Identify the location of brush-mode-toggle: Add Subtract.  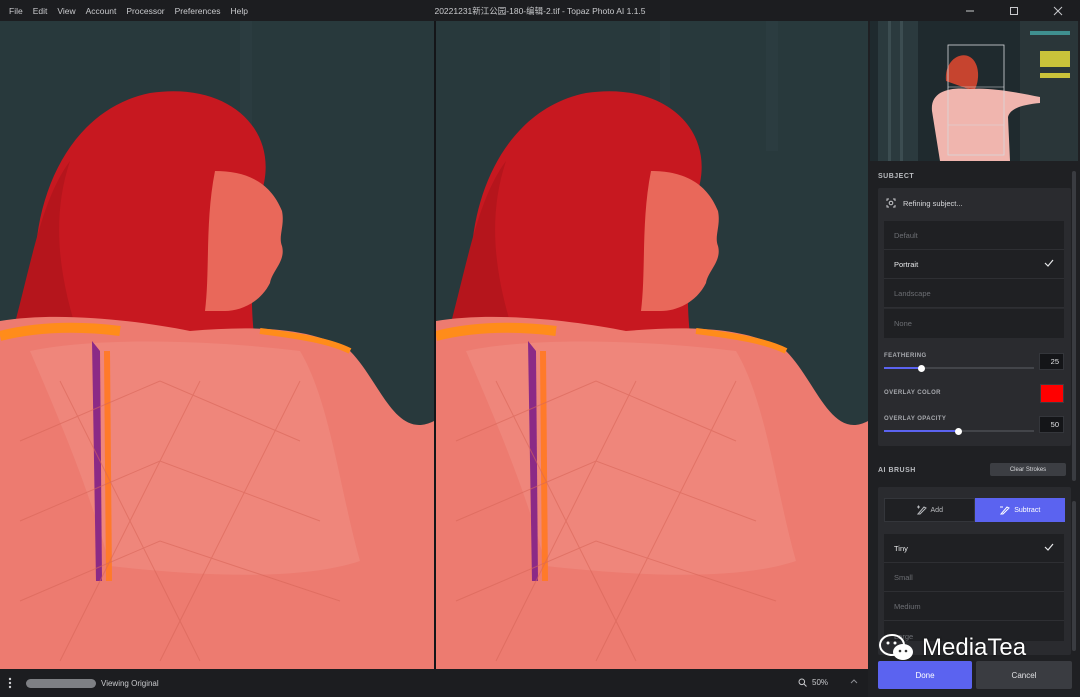
(974, 510).